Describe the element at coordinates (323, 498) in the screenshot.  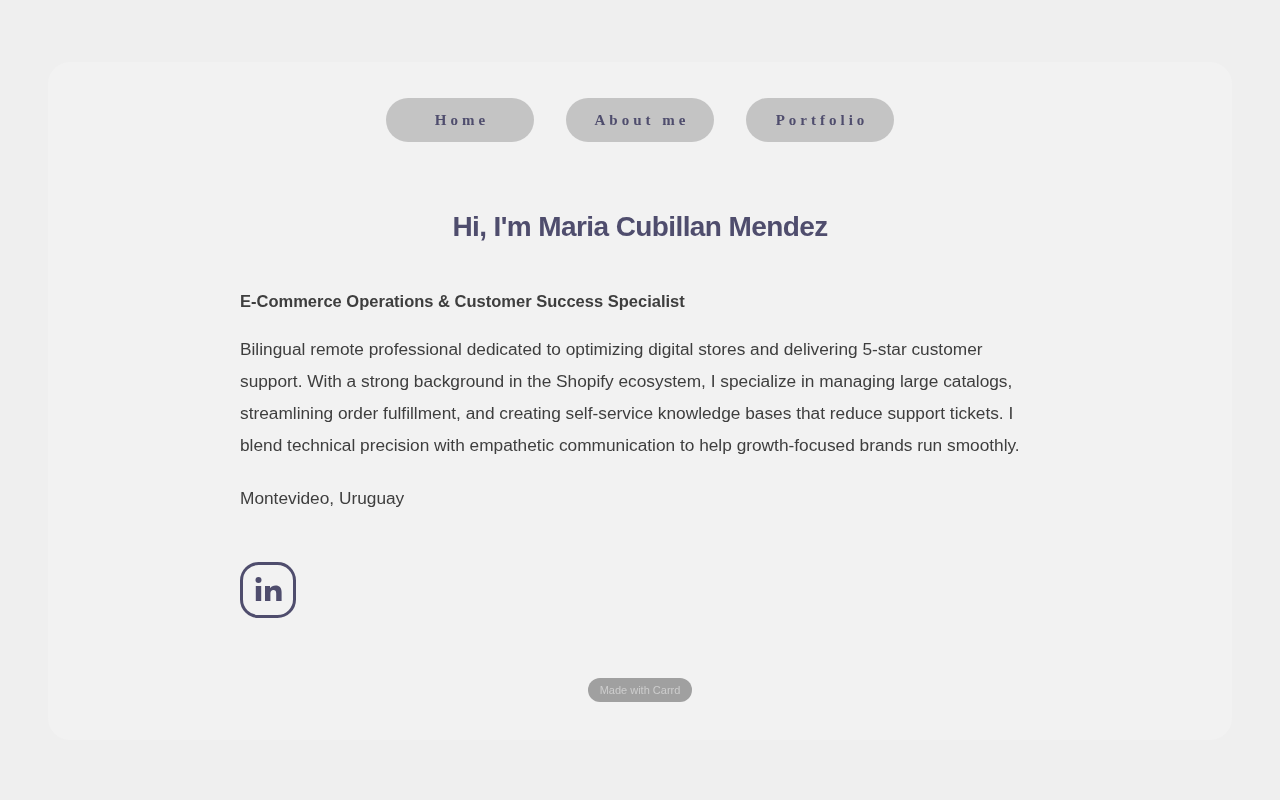
I see `location-text: Montevideo, Uruguay` at that location.